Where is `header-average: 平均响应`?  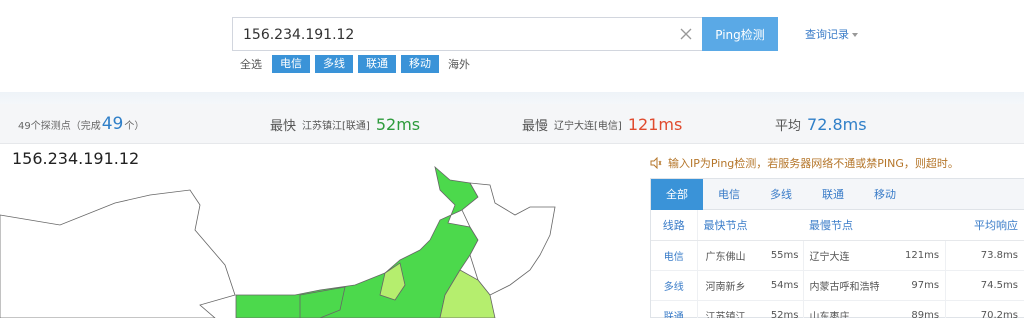
header-average: 平均响应 is located at coordinates (984, 225).